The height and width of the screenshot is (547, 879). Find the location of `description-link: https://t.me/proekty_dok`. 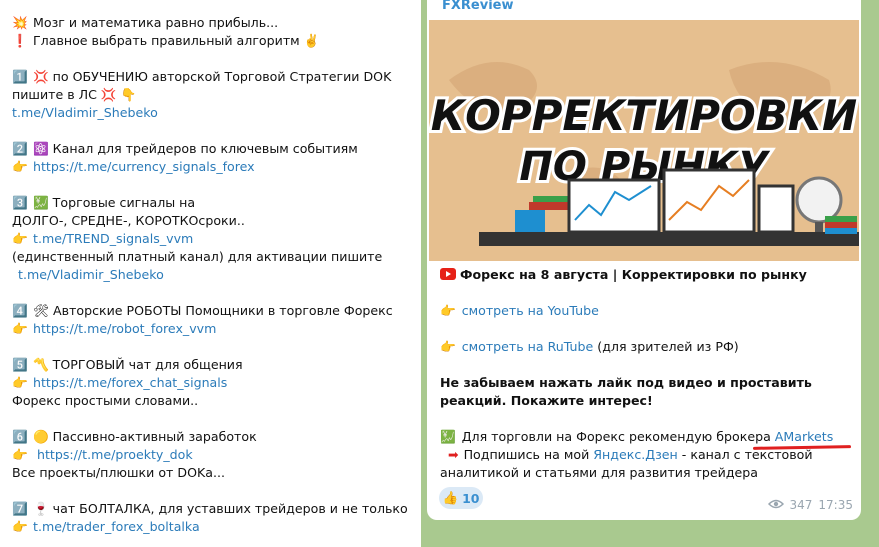

description-link: https://t.me/proekty_dok is located at coordinates (113, 454).